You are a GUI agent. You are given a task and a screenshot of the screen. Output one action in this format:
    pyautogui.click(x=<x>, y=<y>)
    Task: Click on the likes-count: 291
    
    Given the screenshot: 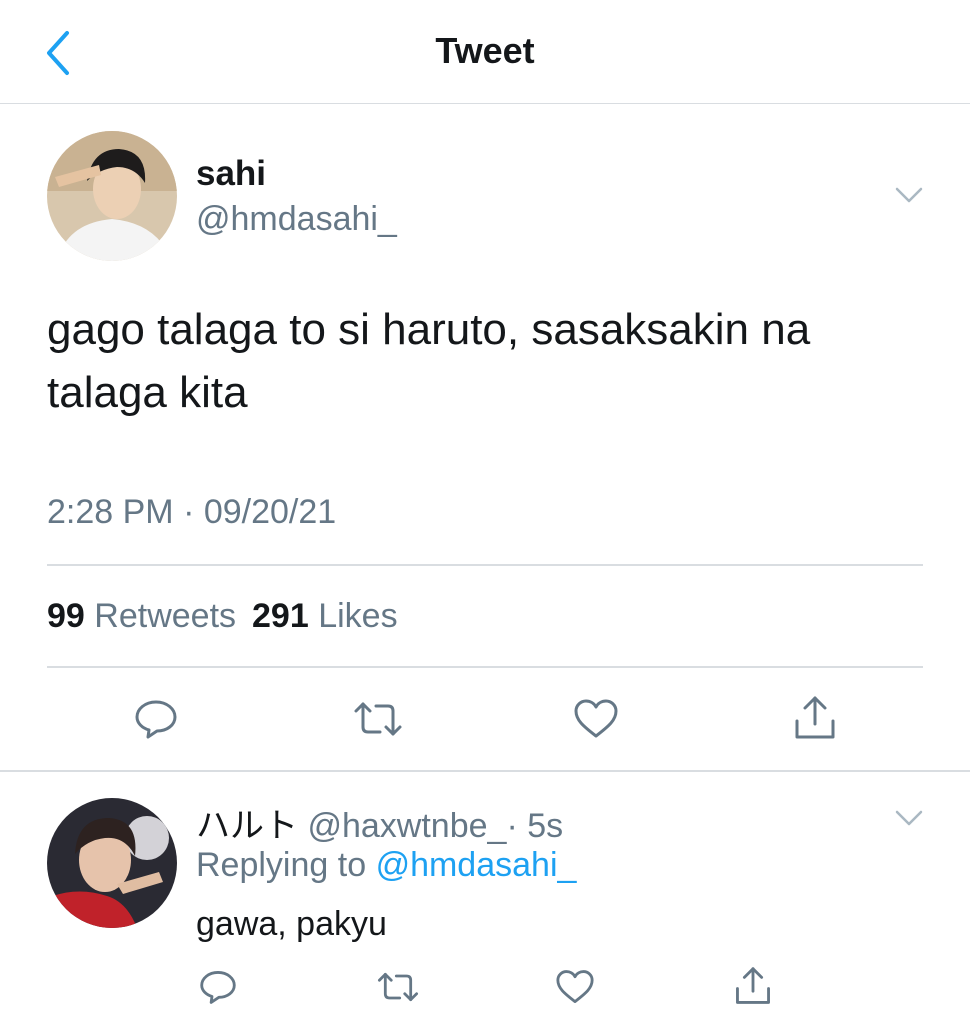 What is the action you would take?
    pyautogui.click(x=280, y=616)
    